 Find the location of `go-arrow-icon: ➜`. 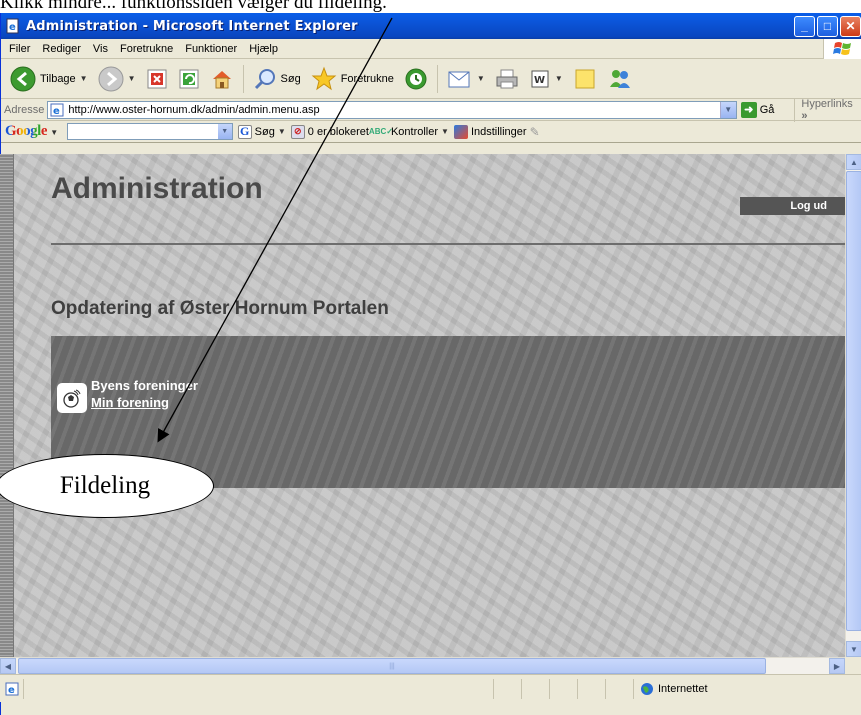

go-arrow-icon: ➜ is located at coordinates (748, 109).